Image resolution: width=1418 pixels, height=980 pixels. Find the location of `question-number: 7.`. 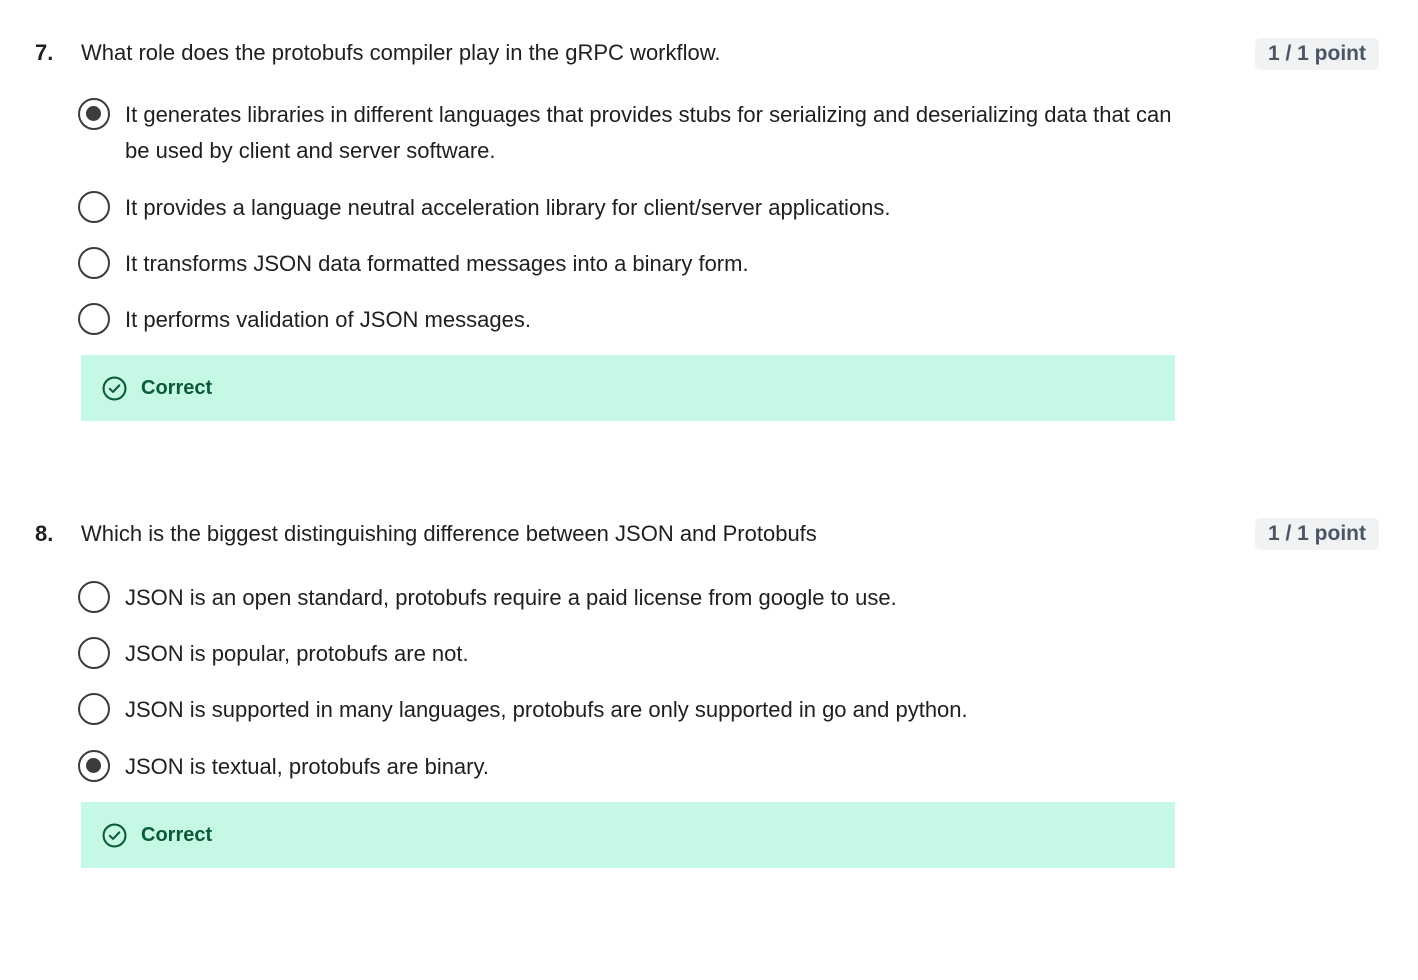

question-number: 7. is located at coordinates (44, 52).